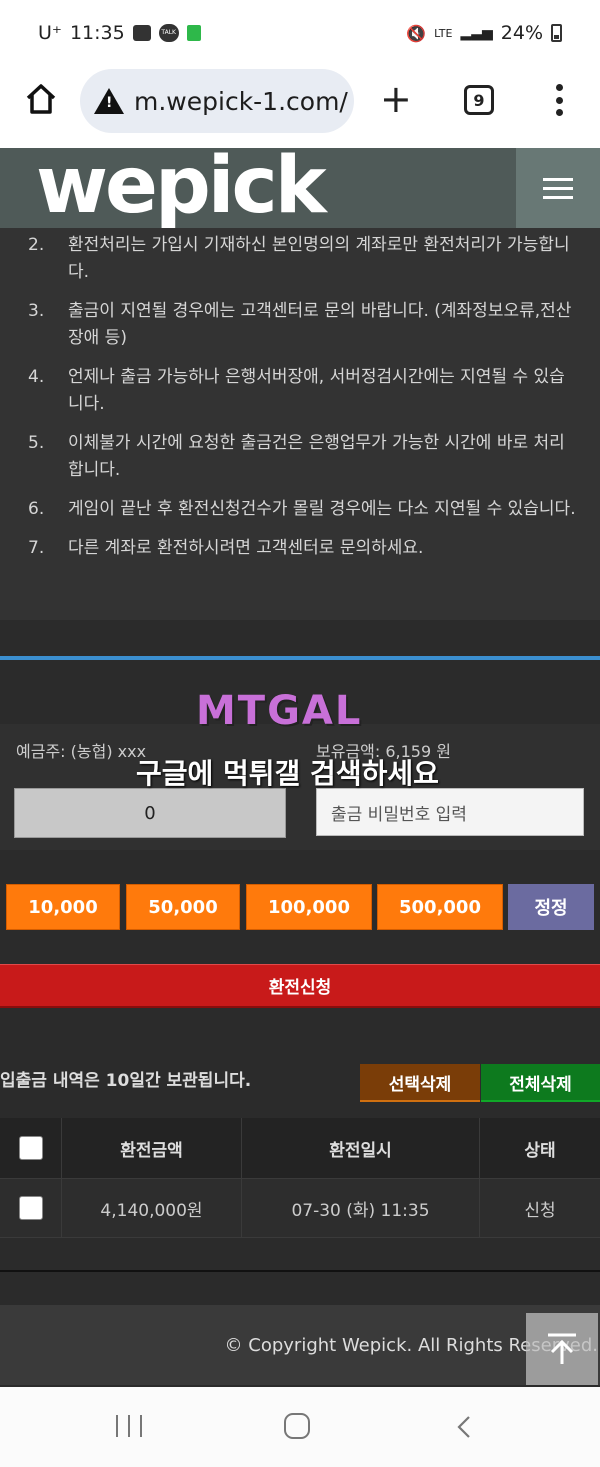 This screenshot has width=600, height=1467. I want to click on system-nav-bar, so click(300, 1427).